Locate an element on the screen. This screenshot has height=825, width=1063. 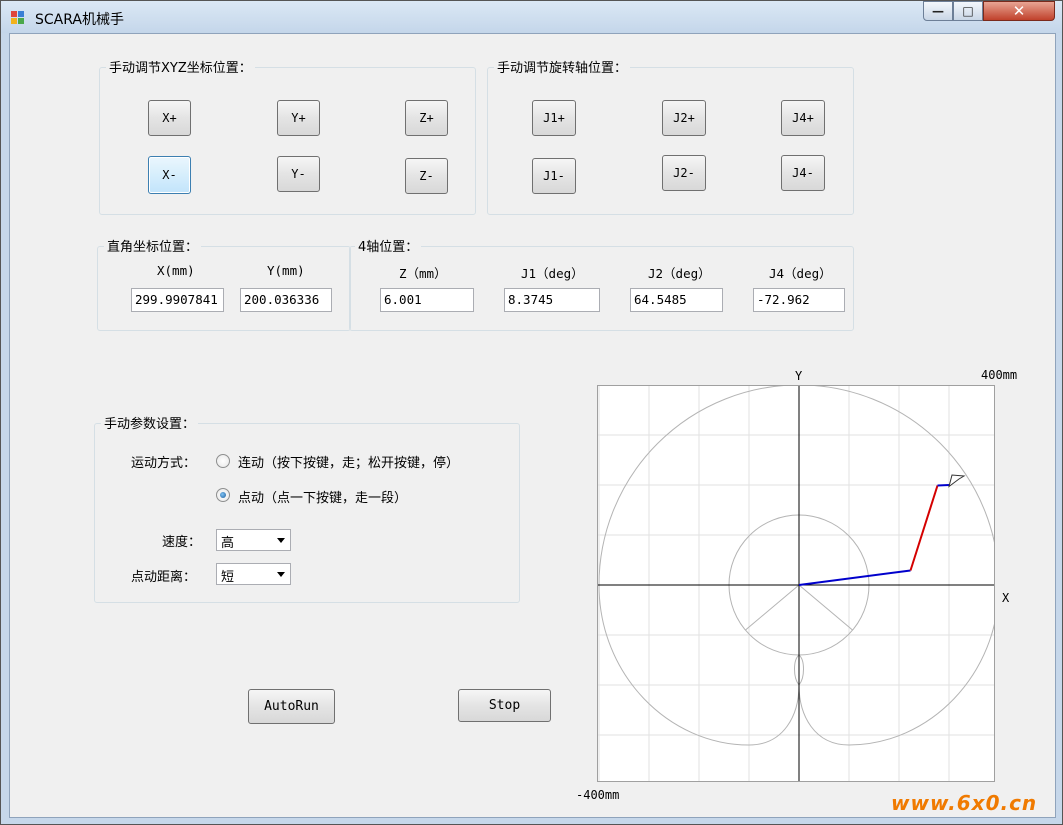
step-distance-select: 短 is located at coordinates (253, 574).